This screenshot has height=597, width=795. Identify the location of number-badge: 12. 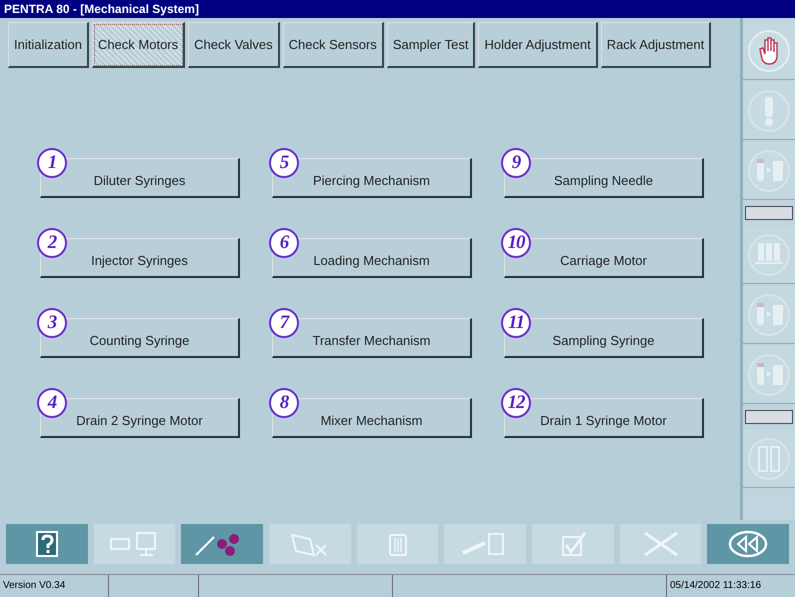
(516, 403).